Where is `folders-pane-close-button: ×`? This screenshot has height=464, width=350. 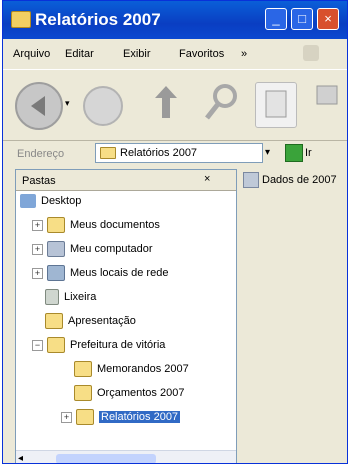
folders-pane-close-button: × is located at coordinates (207, 179).